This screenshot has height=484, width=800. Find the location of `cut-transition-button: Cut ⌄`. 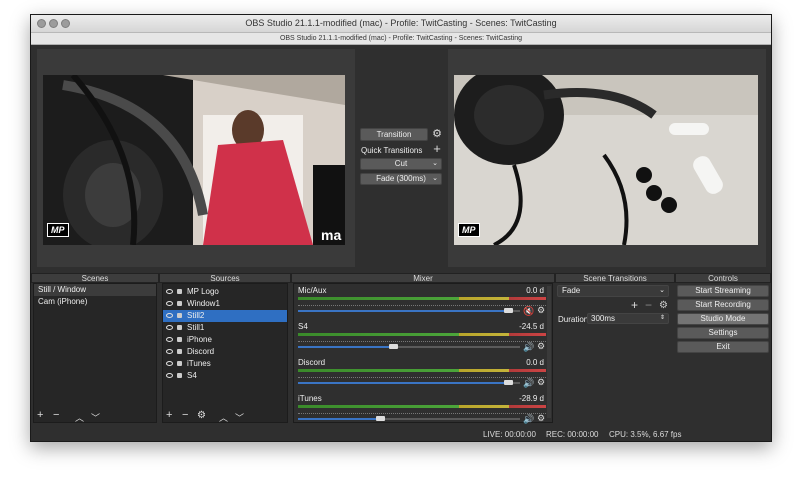

cut-transition-button: Cut ⌄ is located at coordinates (401, 164).